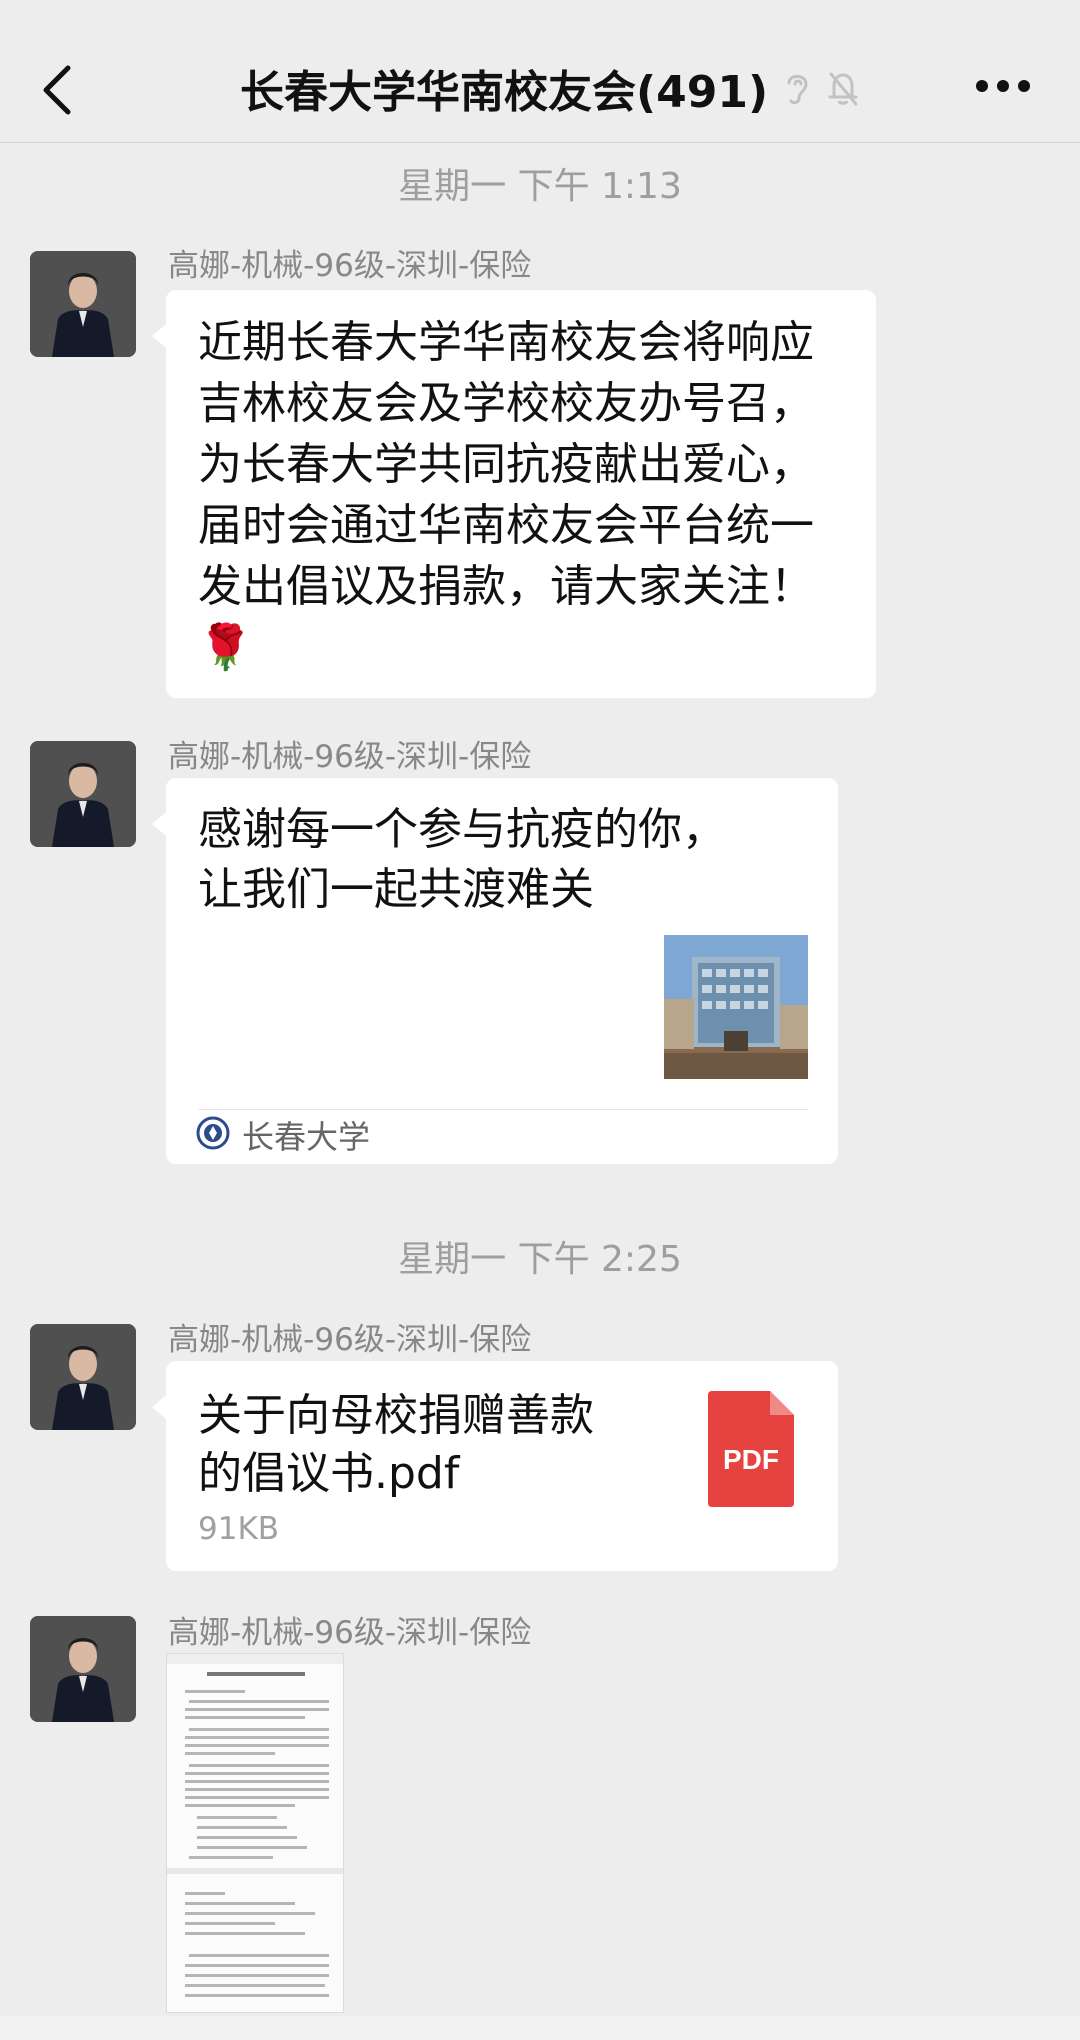 Image resolution: width=1080 pixels, height=2040 pixels. Describe the element at coordinates (797, 89) in the screenshot. I see `ear-icon` at that location.